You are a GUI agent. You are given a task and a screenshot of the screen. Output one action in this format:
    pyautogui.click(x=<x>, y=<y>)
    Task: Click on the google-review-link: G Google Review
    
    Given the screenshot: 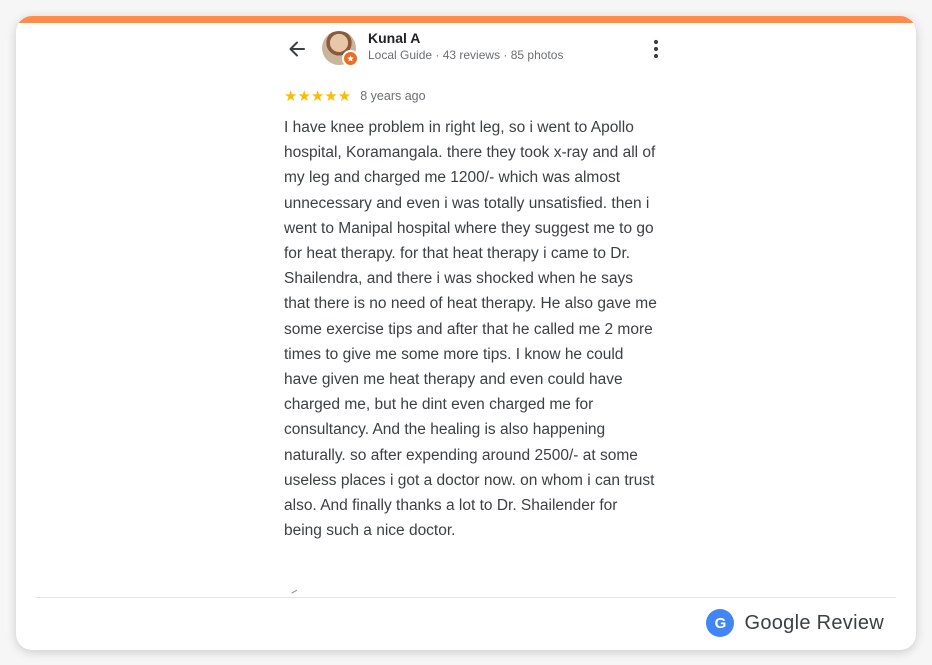 What is the action you would take?
    pyautogui.click(x=795, y=623)
    